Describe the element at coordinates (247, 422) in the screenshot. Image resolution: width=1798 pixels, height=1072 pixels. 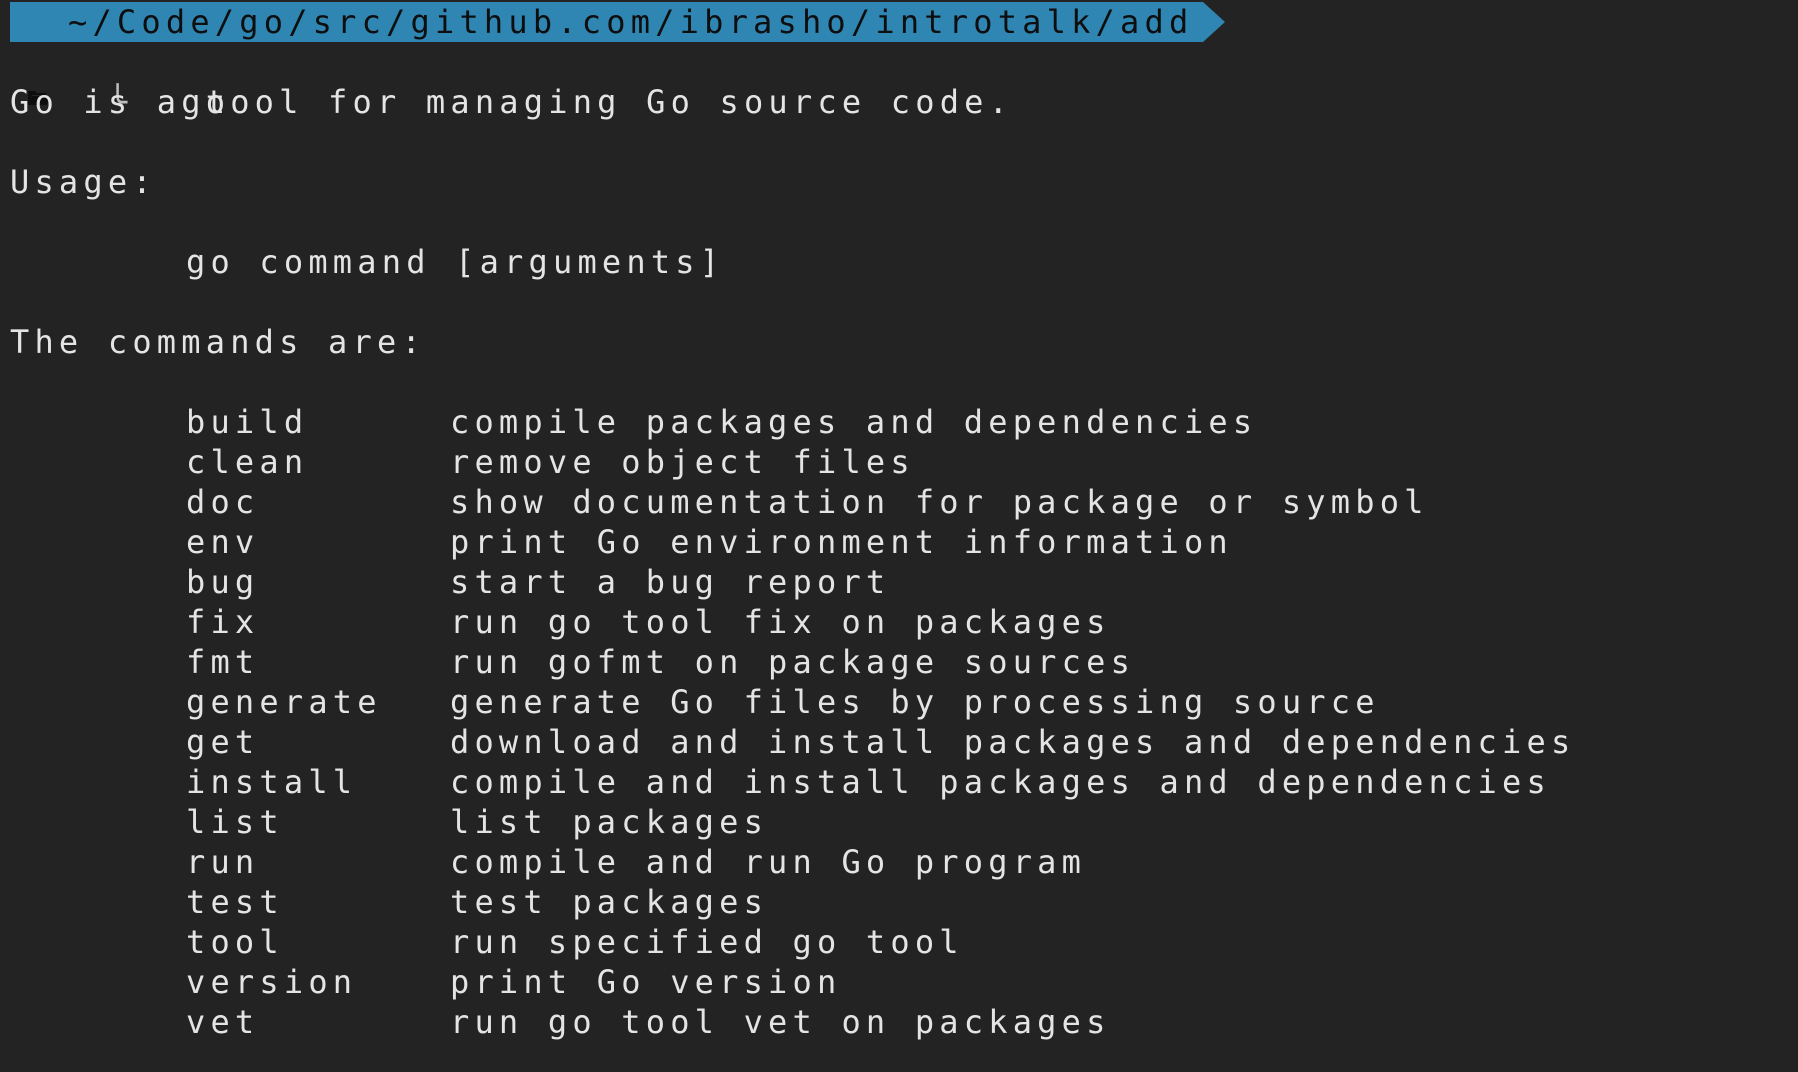
I see `command-name: build` at that location.